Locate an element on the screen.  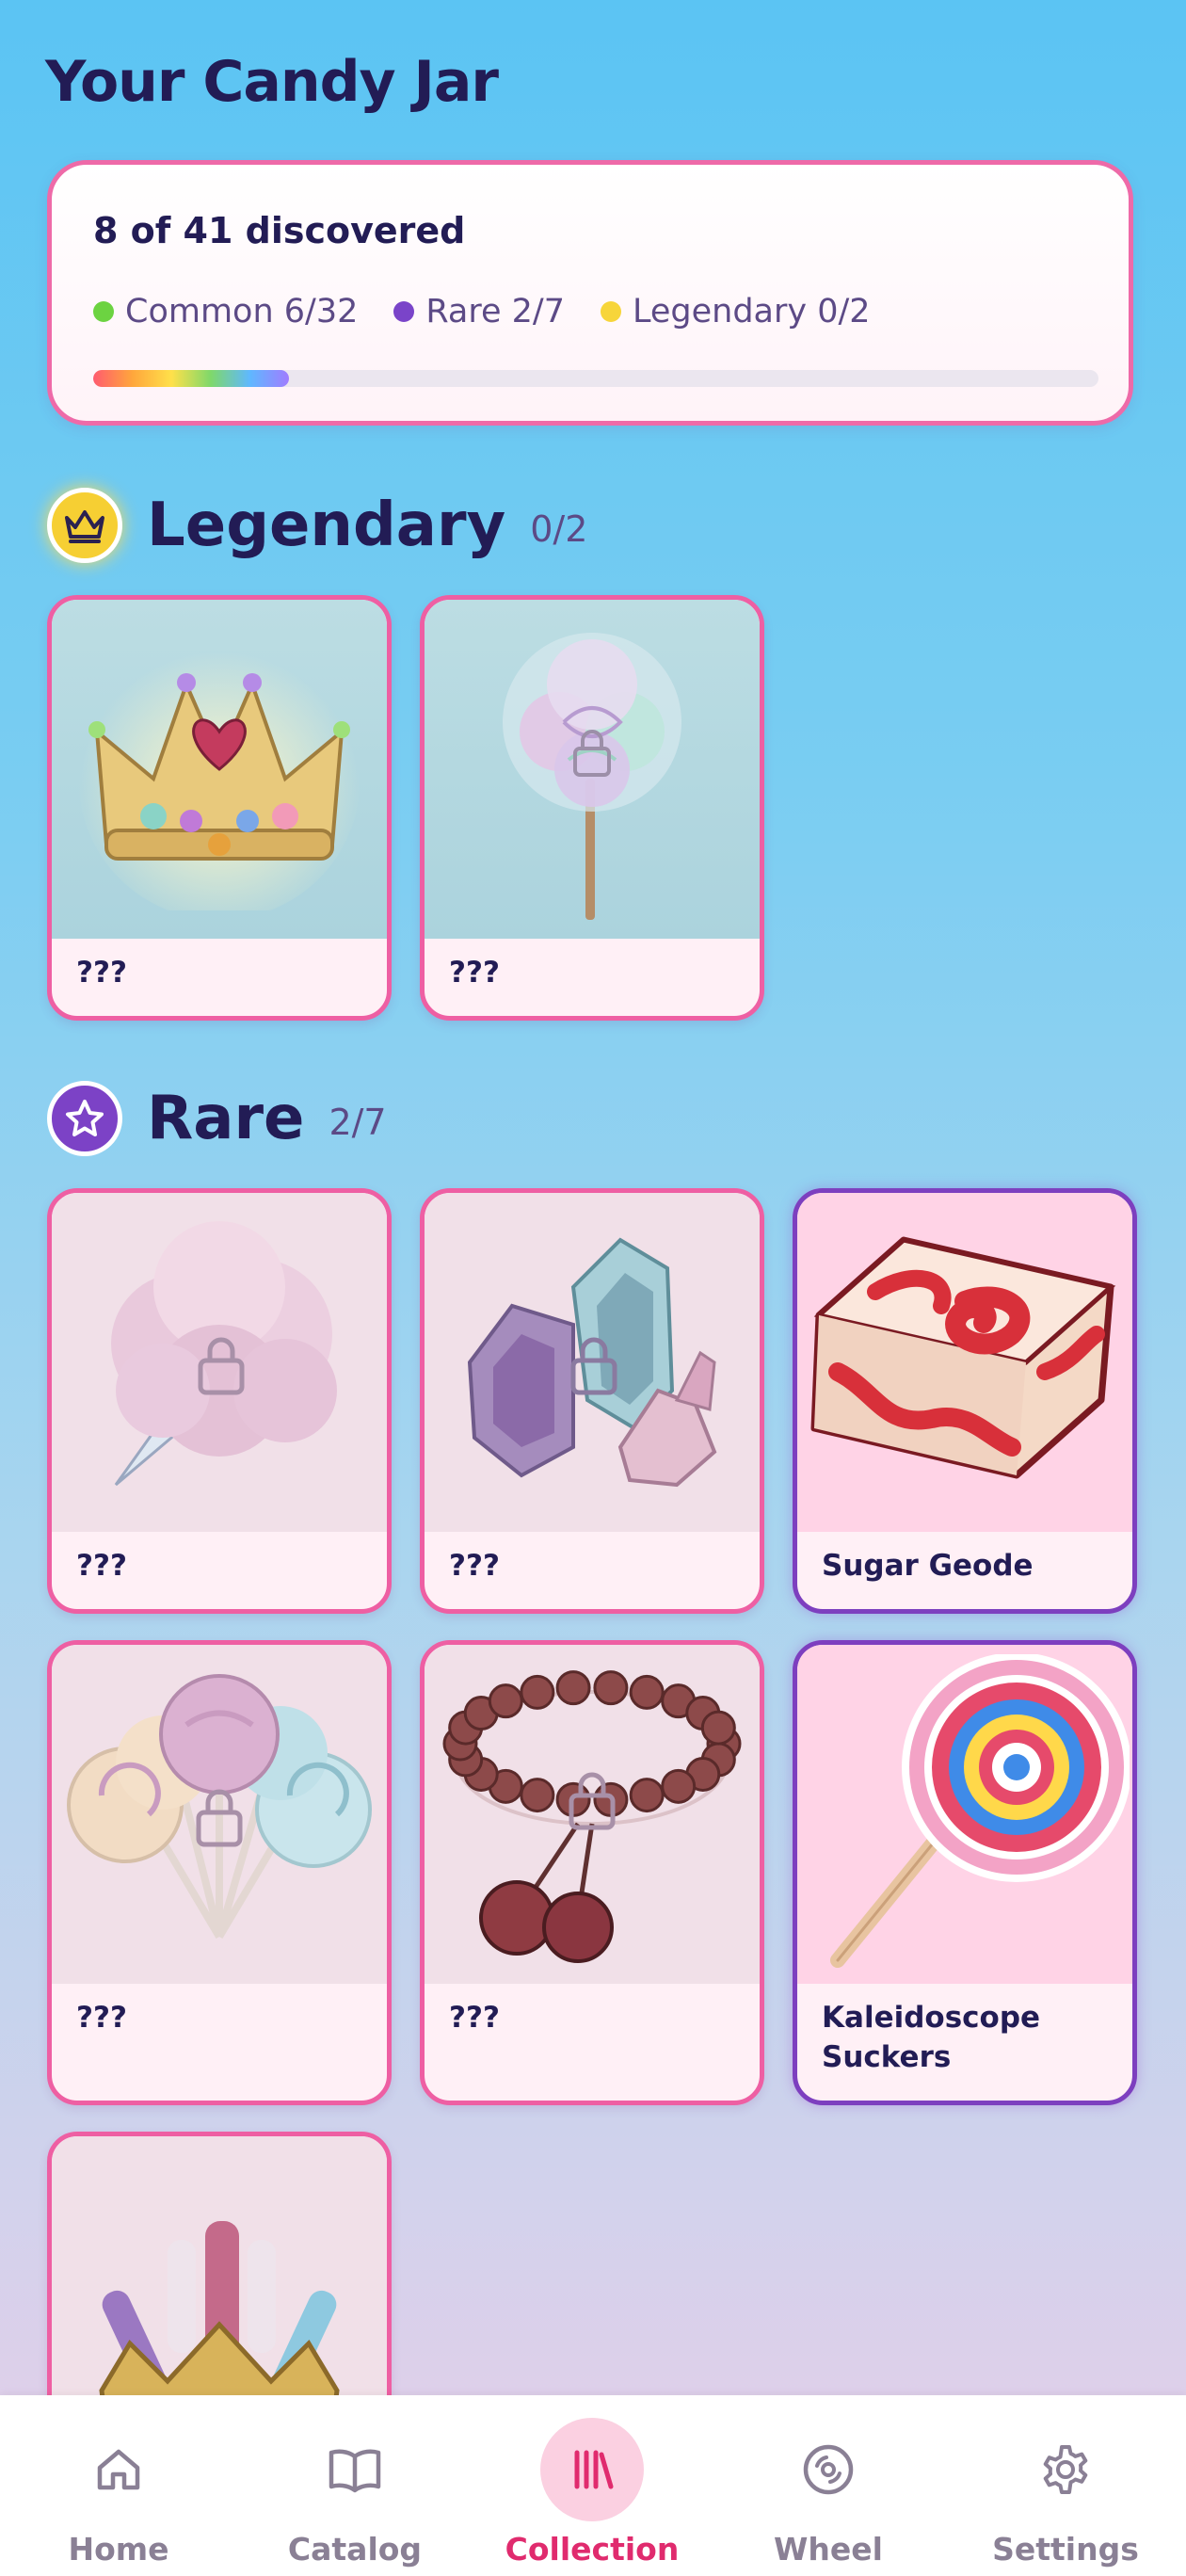
page-title: Your Candy Jar is located at coordinates (272, 82).